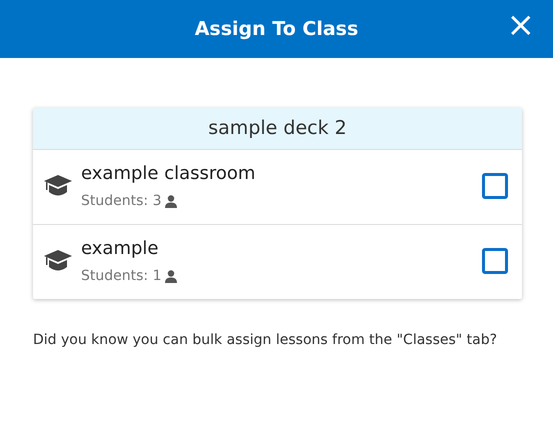 This screenshot has height=435, width=553. Describe the element at coordinates (520, 25) in the screenshot. I see `close-button: ×` at that location.